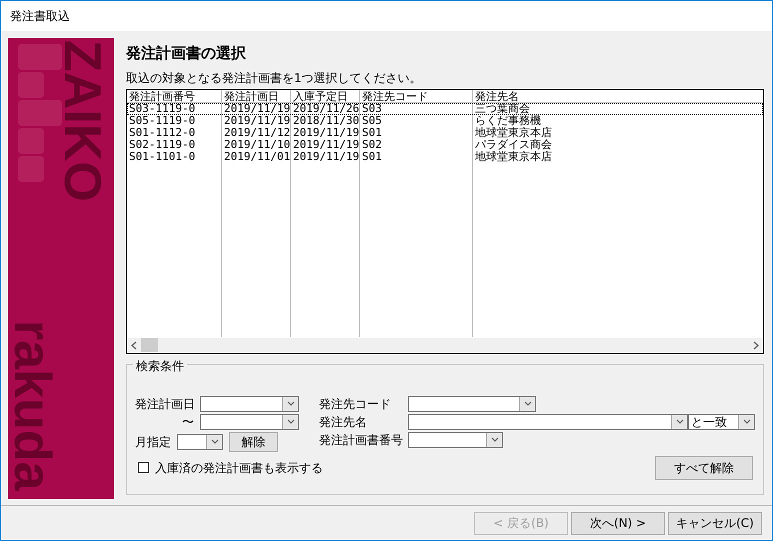 The image size is (773, 541). What do you see at coordinates (756, 345) in the screenshot?
I see `scroll-right-icon` at bounding box center [756, 345].